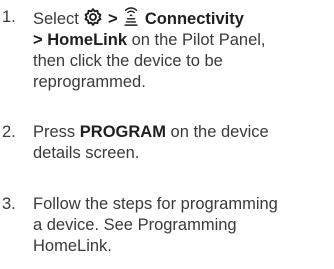 The height and width of the screenshot is (269, 334). I want to click on step-2-line-2: details screen., so click(86, 153).